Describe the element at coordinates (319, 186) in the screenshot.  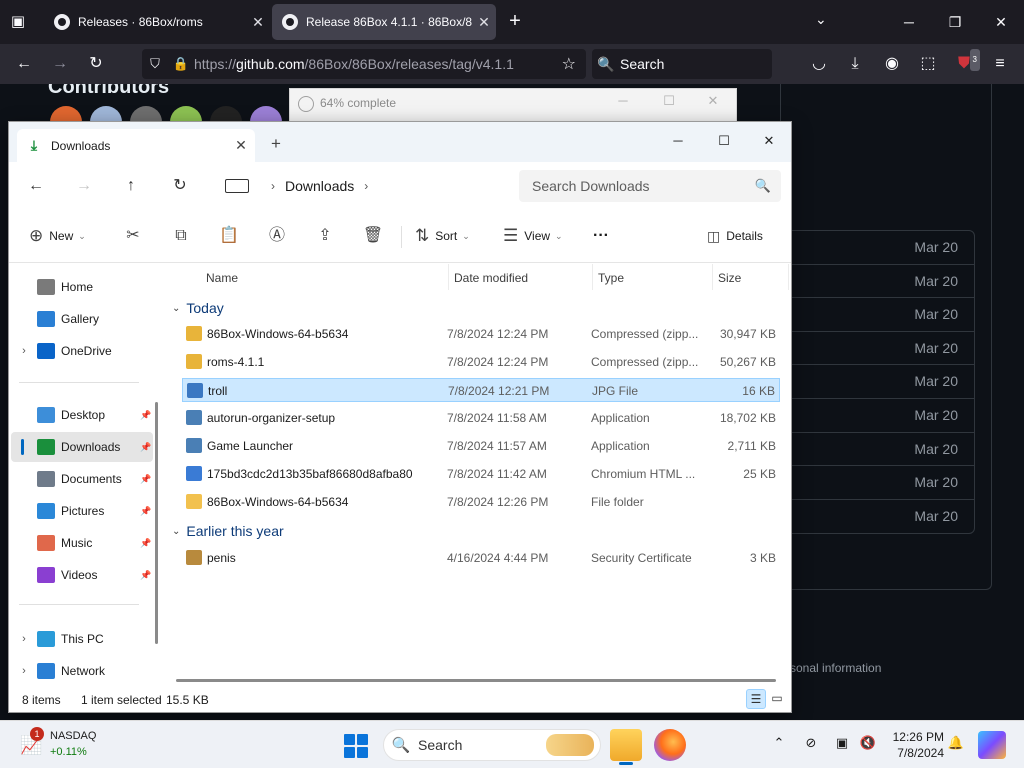
I see `breadcrumb-downloads: Downloads` at that location.